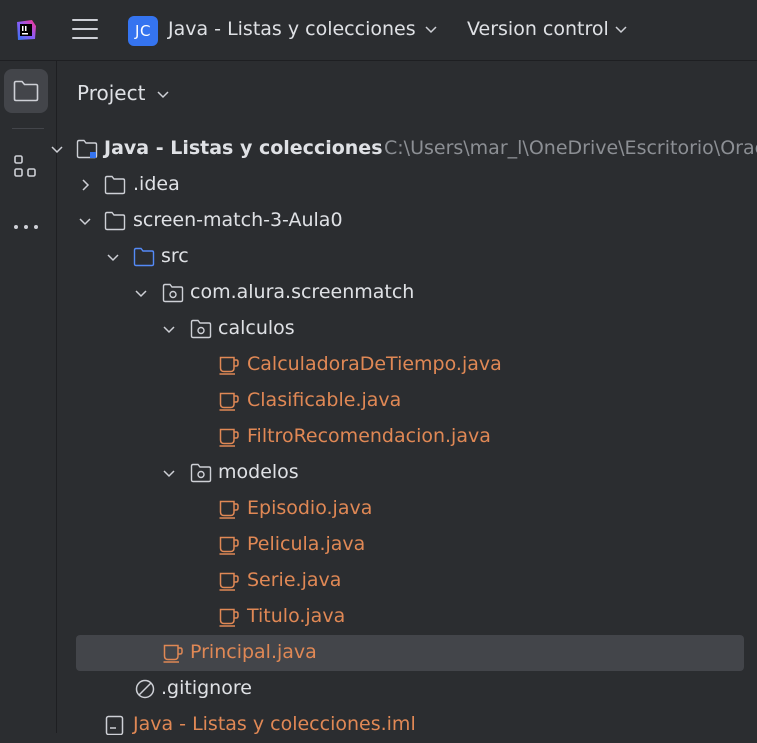 The width and height of the screenshot is (757, 743). I want to click on tree-row-module: screen-match-3-Aula0, so click(410, 221).